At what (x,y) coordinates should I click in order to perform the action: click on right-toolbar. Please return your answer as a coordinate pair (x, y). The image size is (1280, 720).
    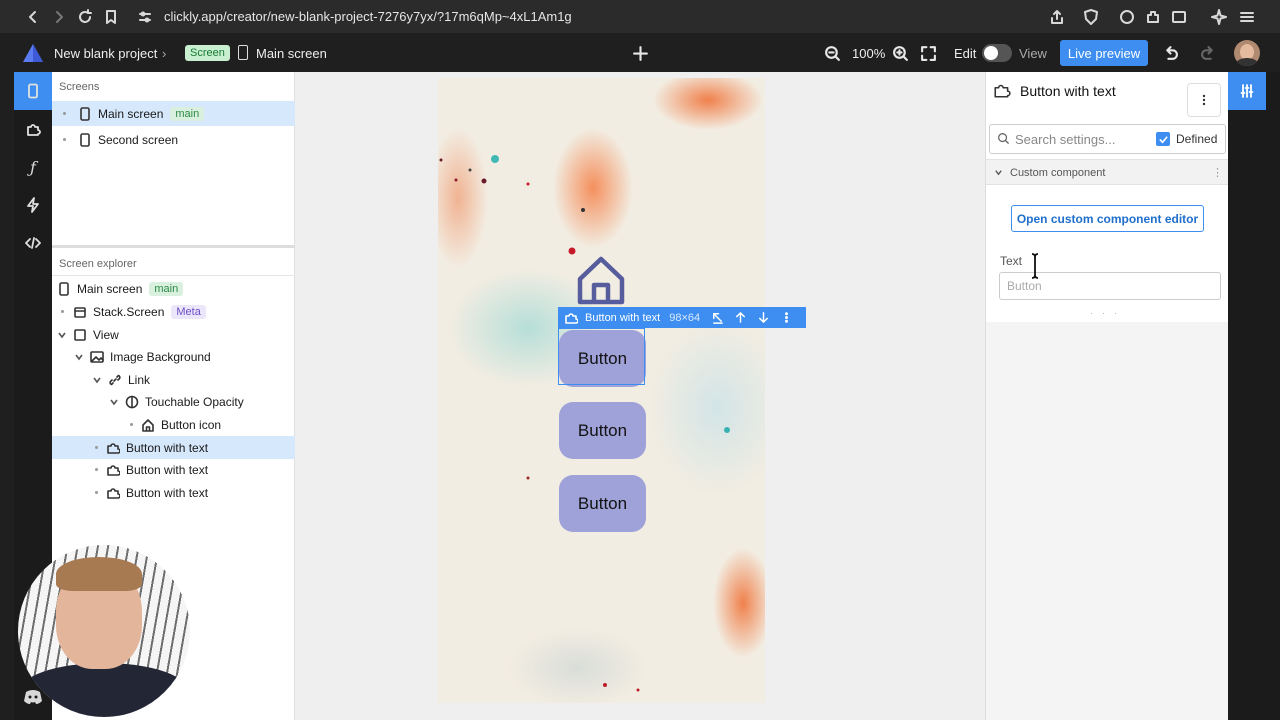
    Looking at the image, I should click on (1254, 396).